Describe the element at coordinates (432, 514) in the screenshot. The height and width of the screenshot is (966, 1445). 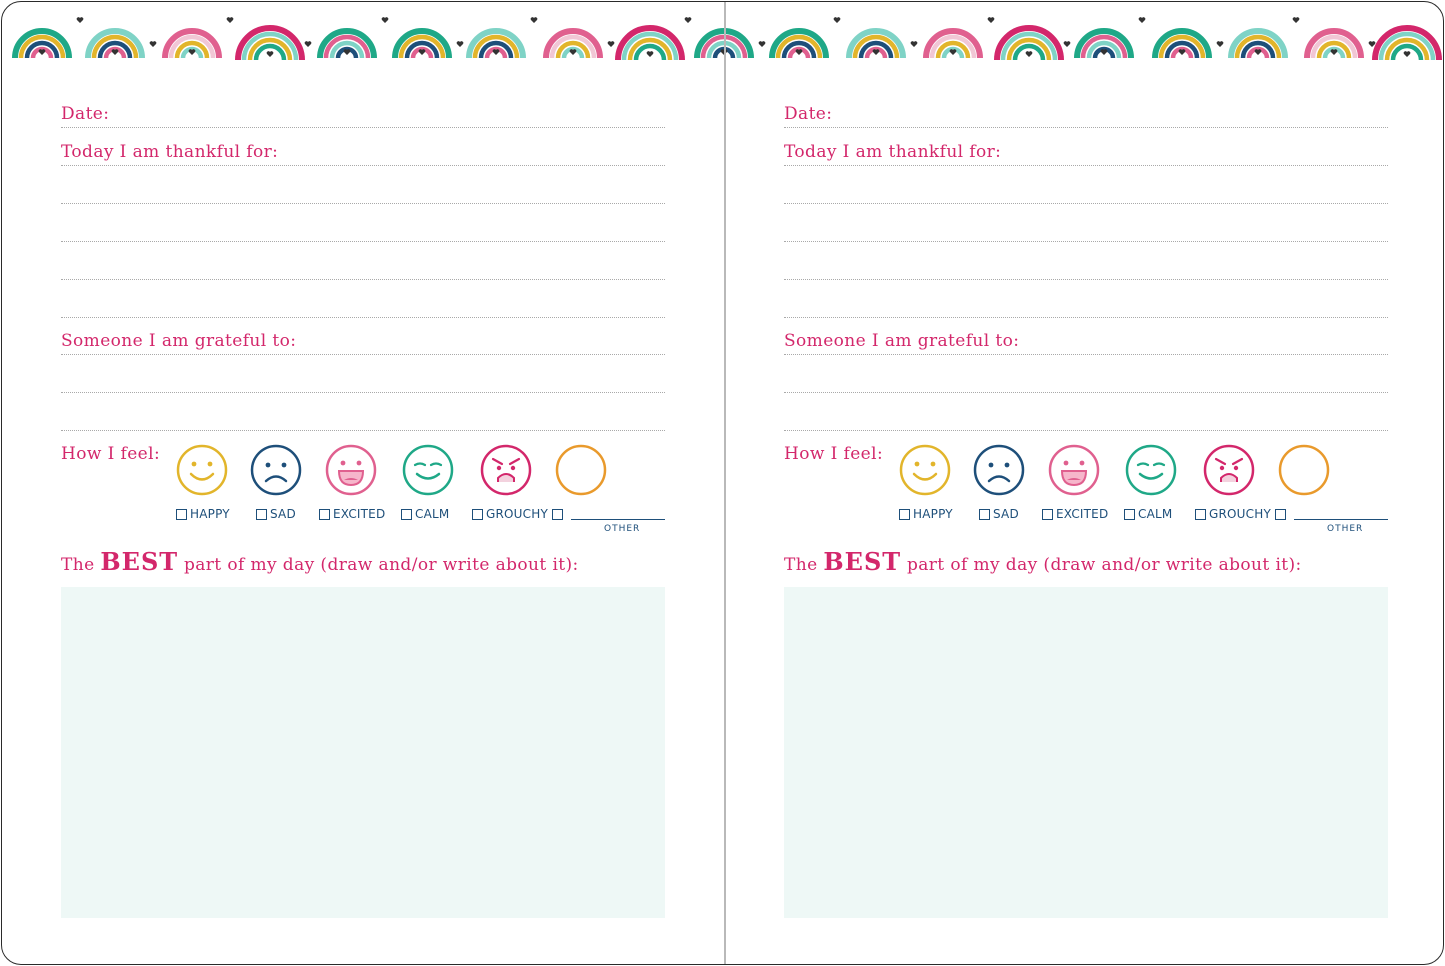
I see `calm-label: CALM` at that location.